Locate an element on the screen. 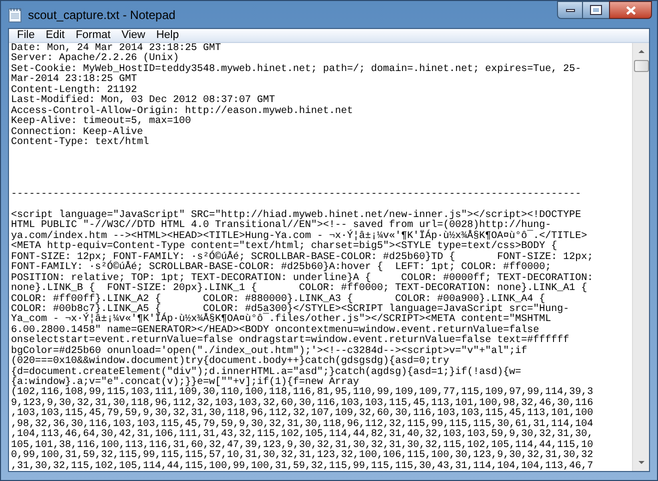 This screenshot has width=658, height=481. text-line: ,103,103,115,45,79,59,9,30,32,31,30,118,96,112,32,107,109,32,60,30,116,103,103,115,45,113,101,100 is located at coordinates (302, 414).